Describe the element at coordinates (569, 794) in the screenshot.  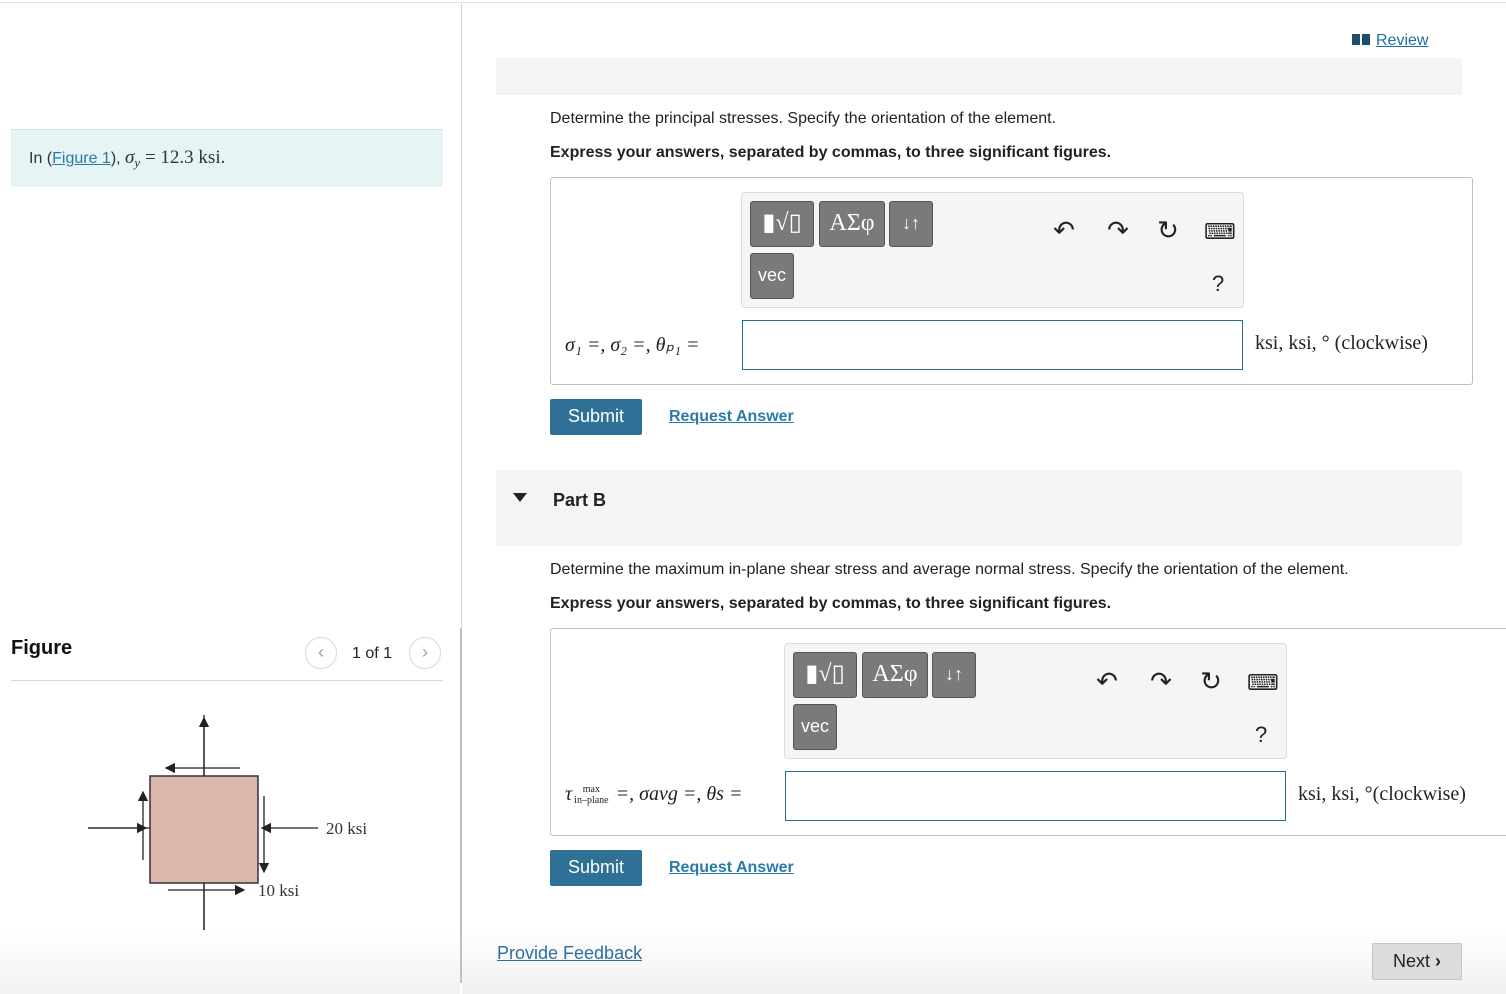
I see `tau-symbol: τ` at that location.